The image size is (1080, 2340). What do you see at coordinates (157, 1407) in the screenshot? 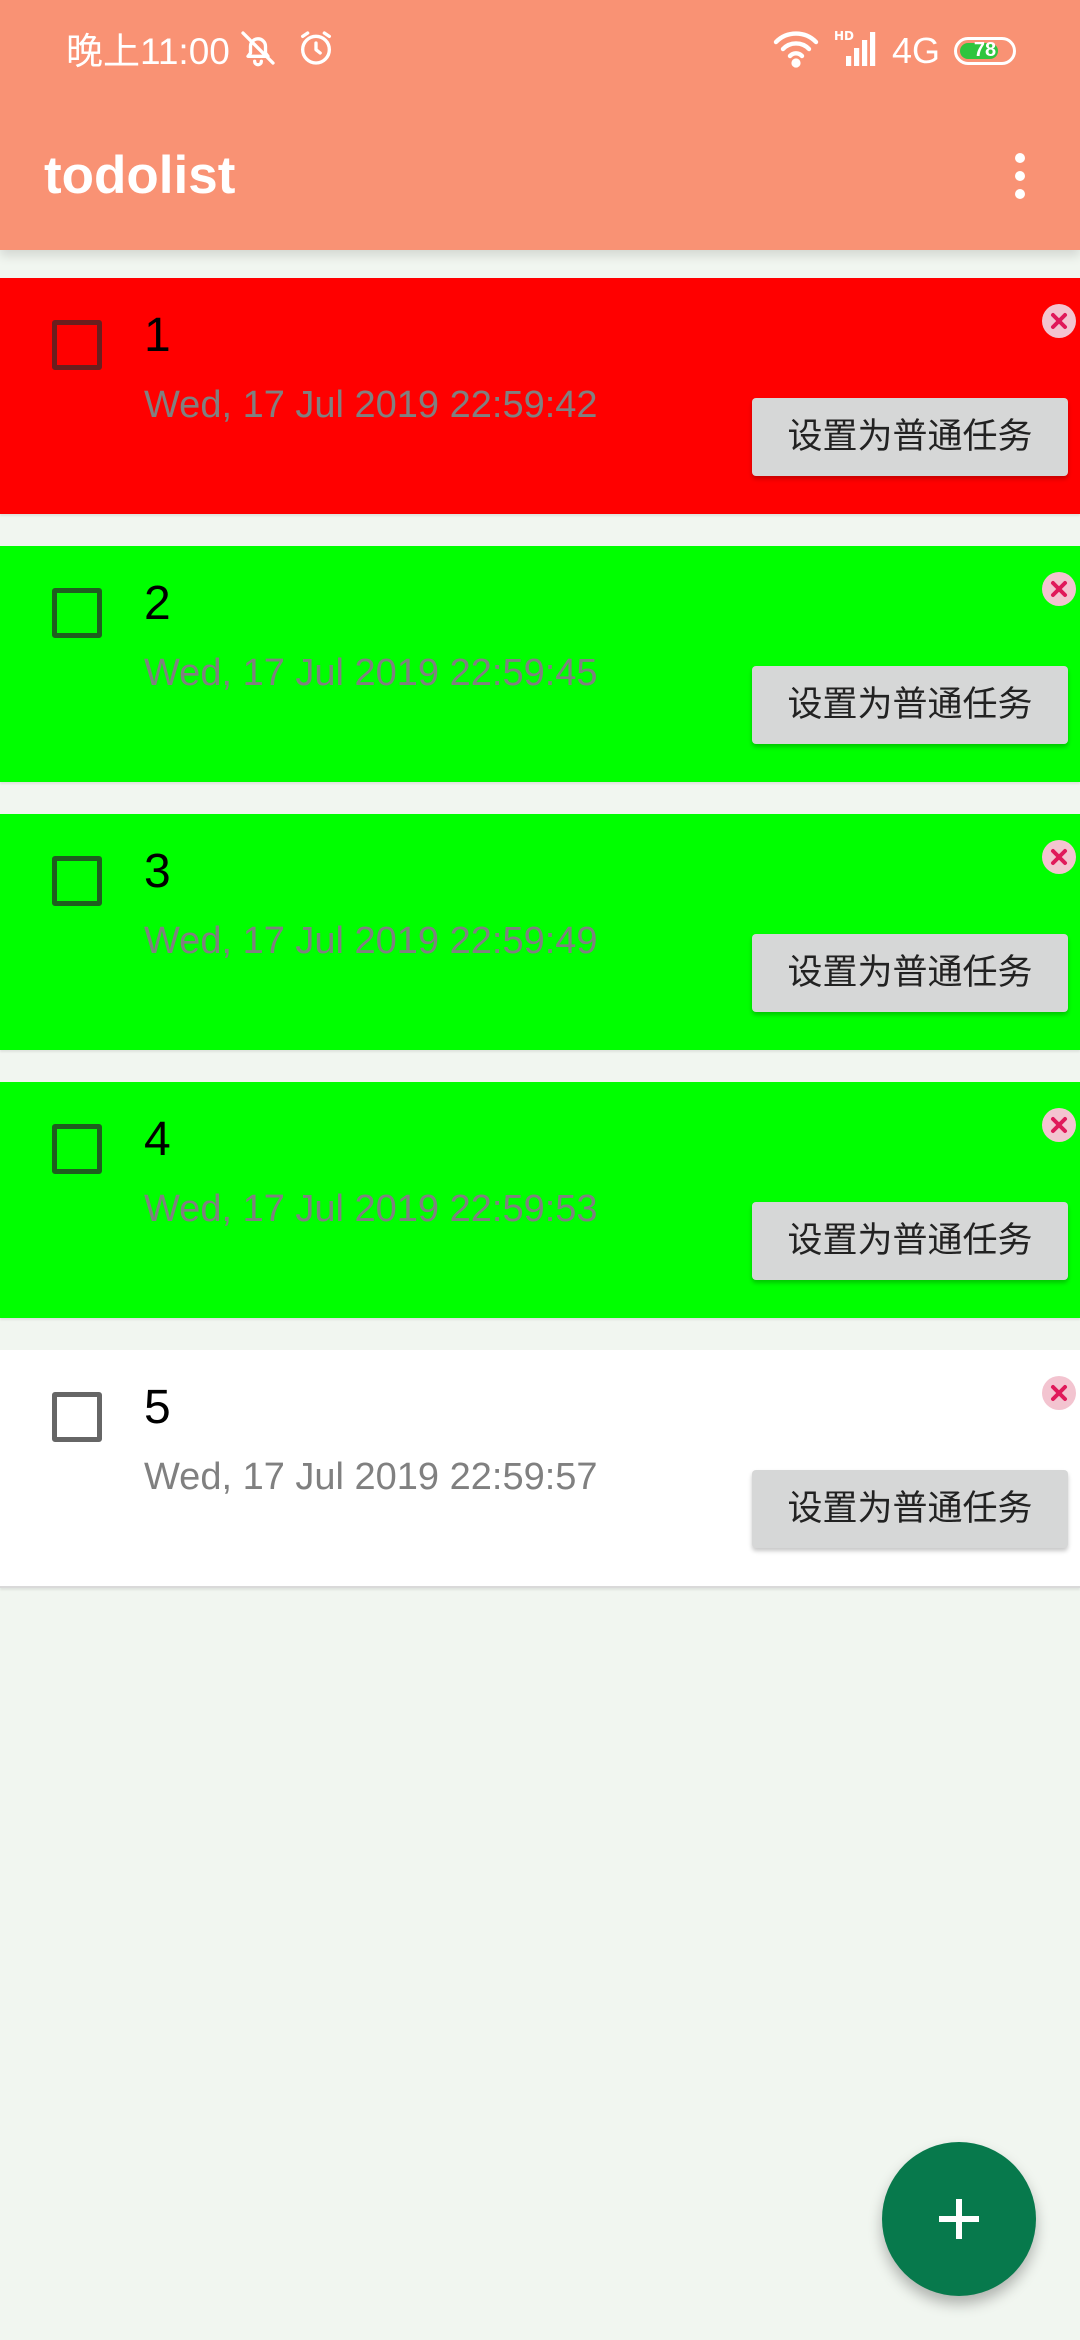
I see `task-title: 5` at bounding box center [157, 1407].